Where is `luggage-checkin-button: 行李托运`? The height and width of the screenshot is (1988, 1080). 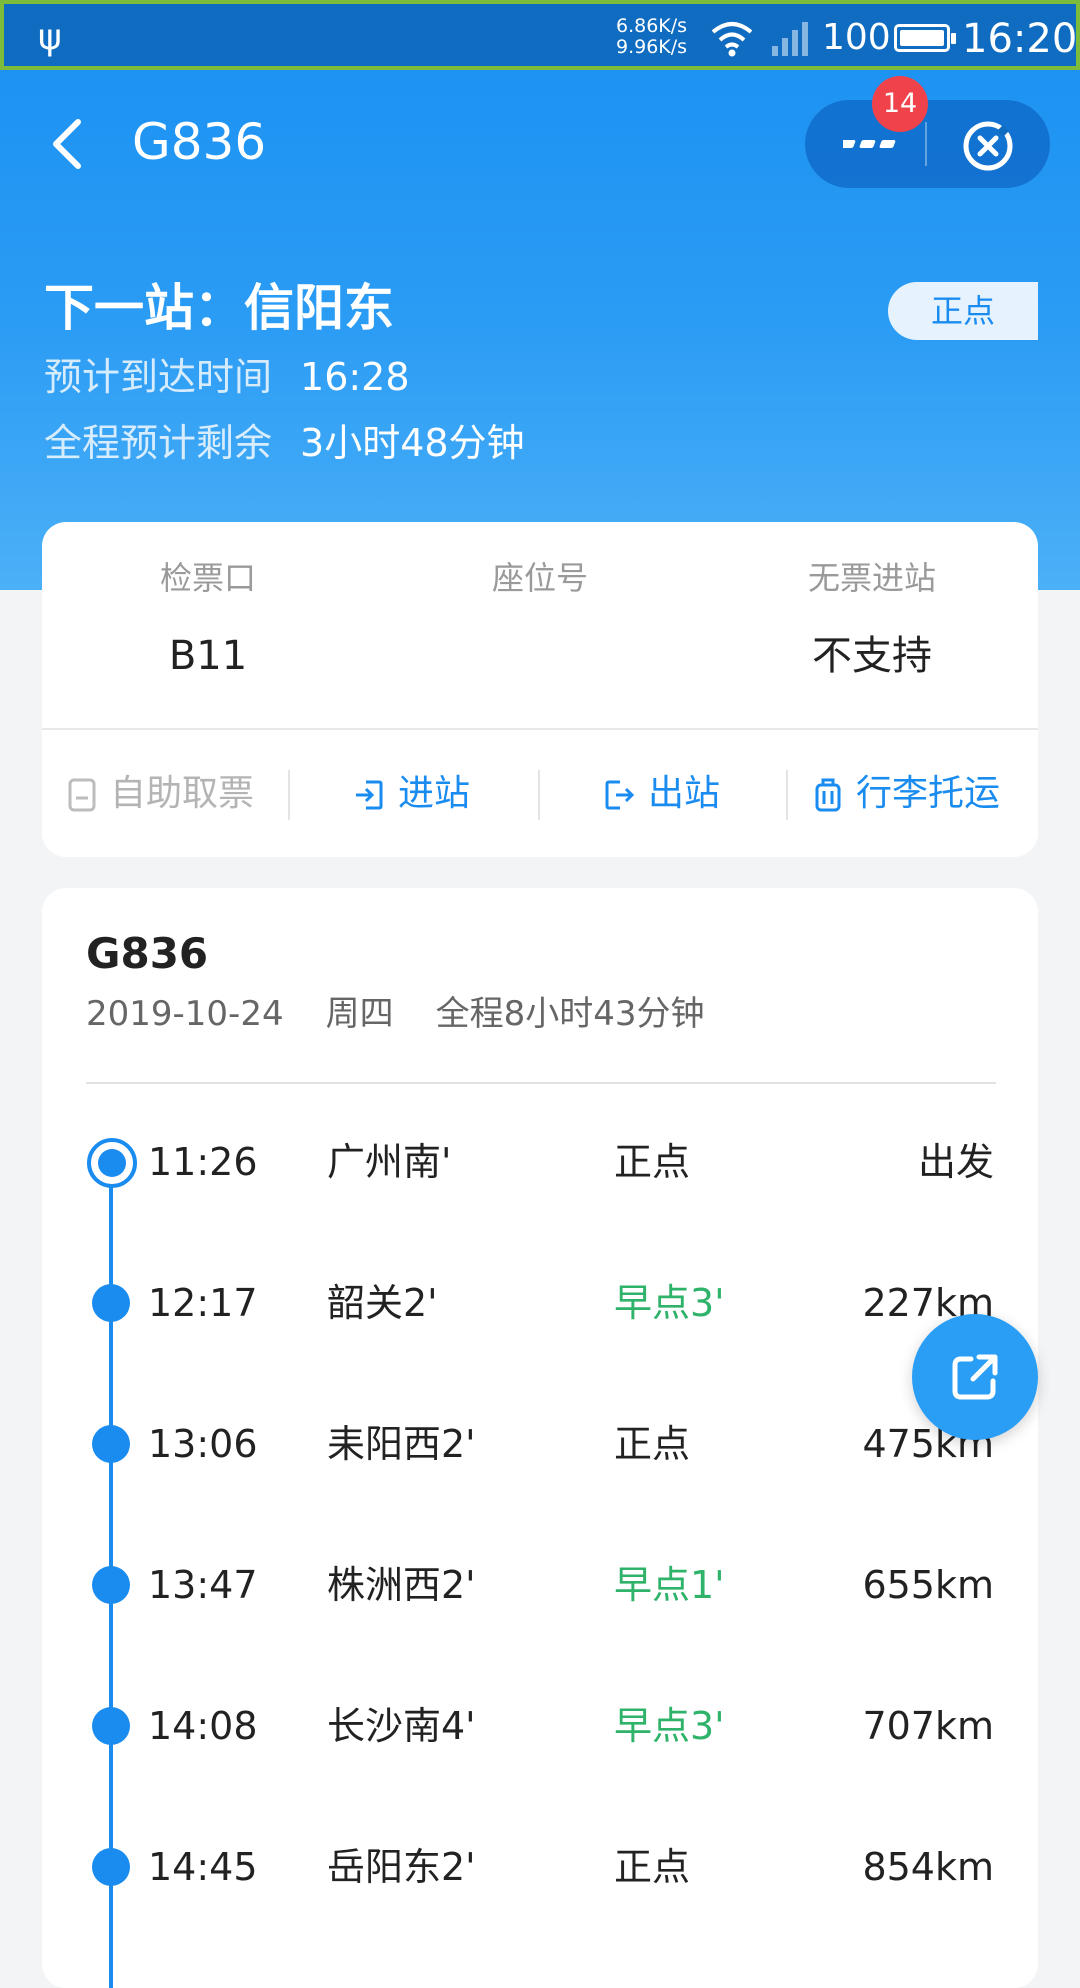 luggage-checkin-button: 行李托运 is located at coordinates (907, 794).